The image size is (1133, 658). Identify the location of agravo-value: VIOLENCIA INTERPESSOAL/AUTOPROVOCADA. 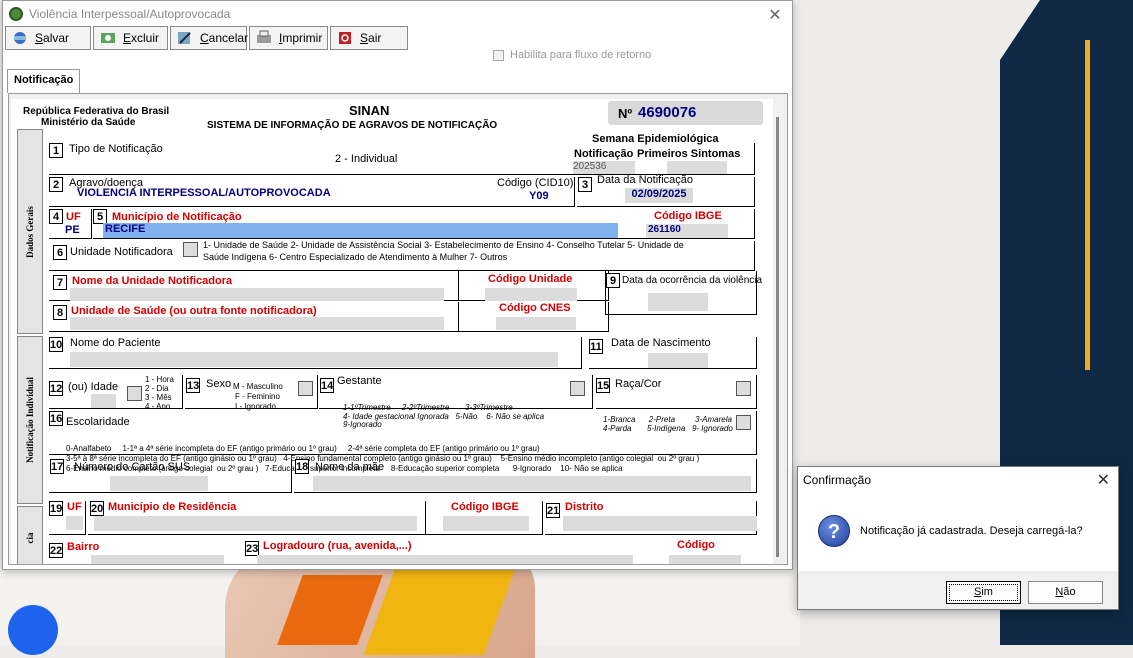
(204, 193).